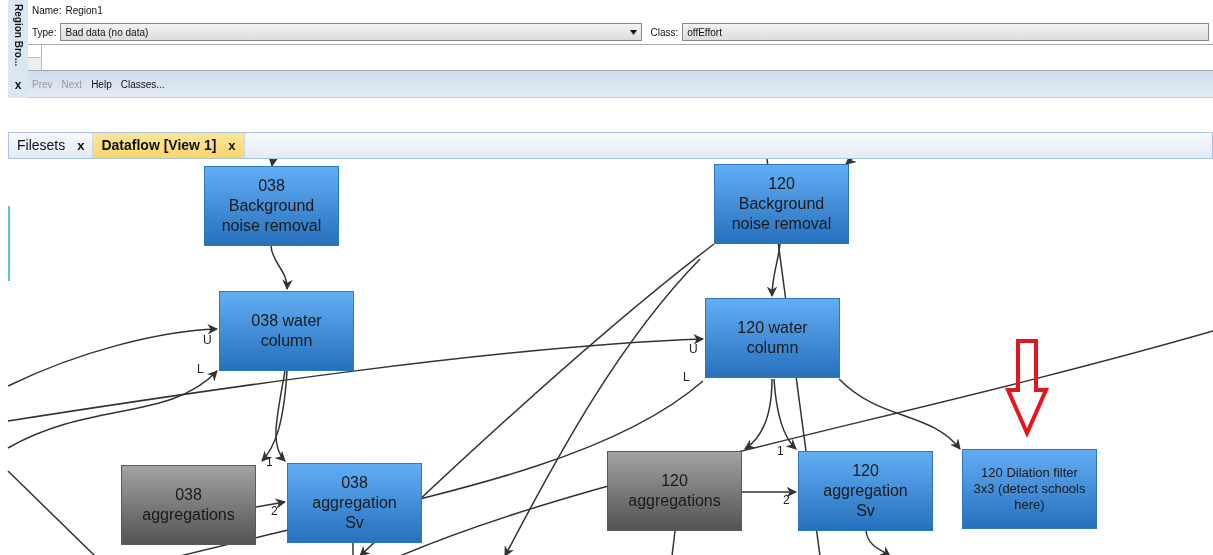 The image size is (1213, 555). I want to click on flow-node: 038 aggregation Sv, so click(354, 503).